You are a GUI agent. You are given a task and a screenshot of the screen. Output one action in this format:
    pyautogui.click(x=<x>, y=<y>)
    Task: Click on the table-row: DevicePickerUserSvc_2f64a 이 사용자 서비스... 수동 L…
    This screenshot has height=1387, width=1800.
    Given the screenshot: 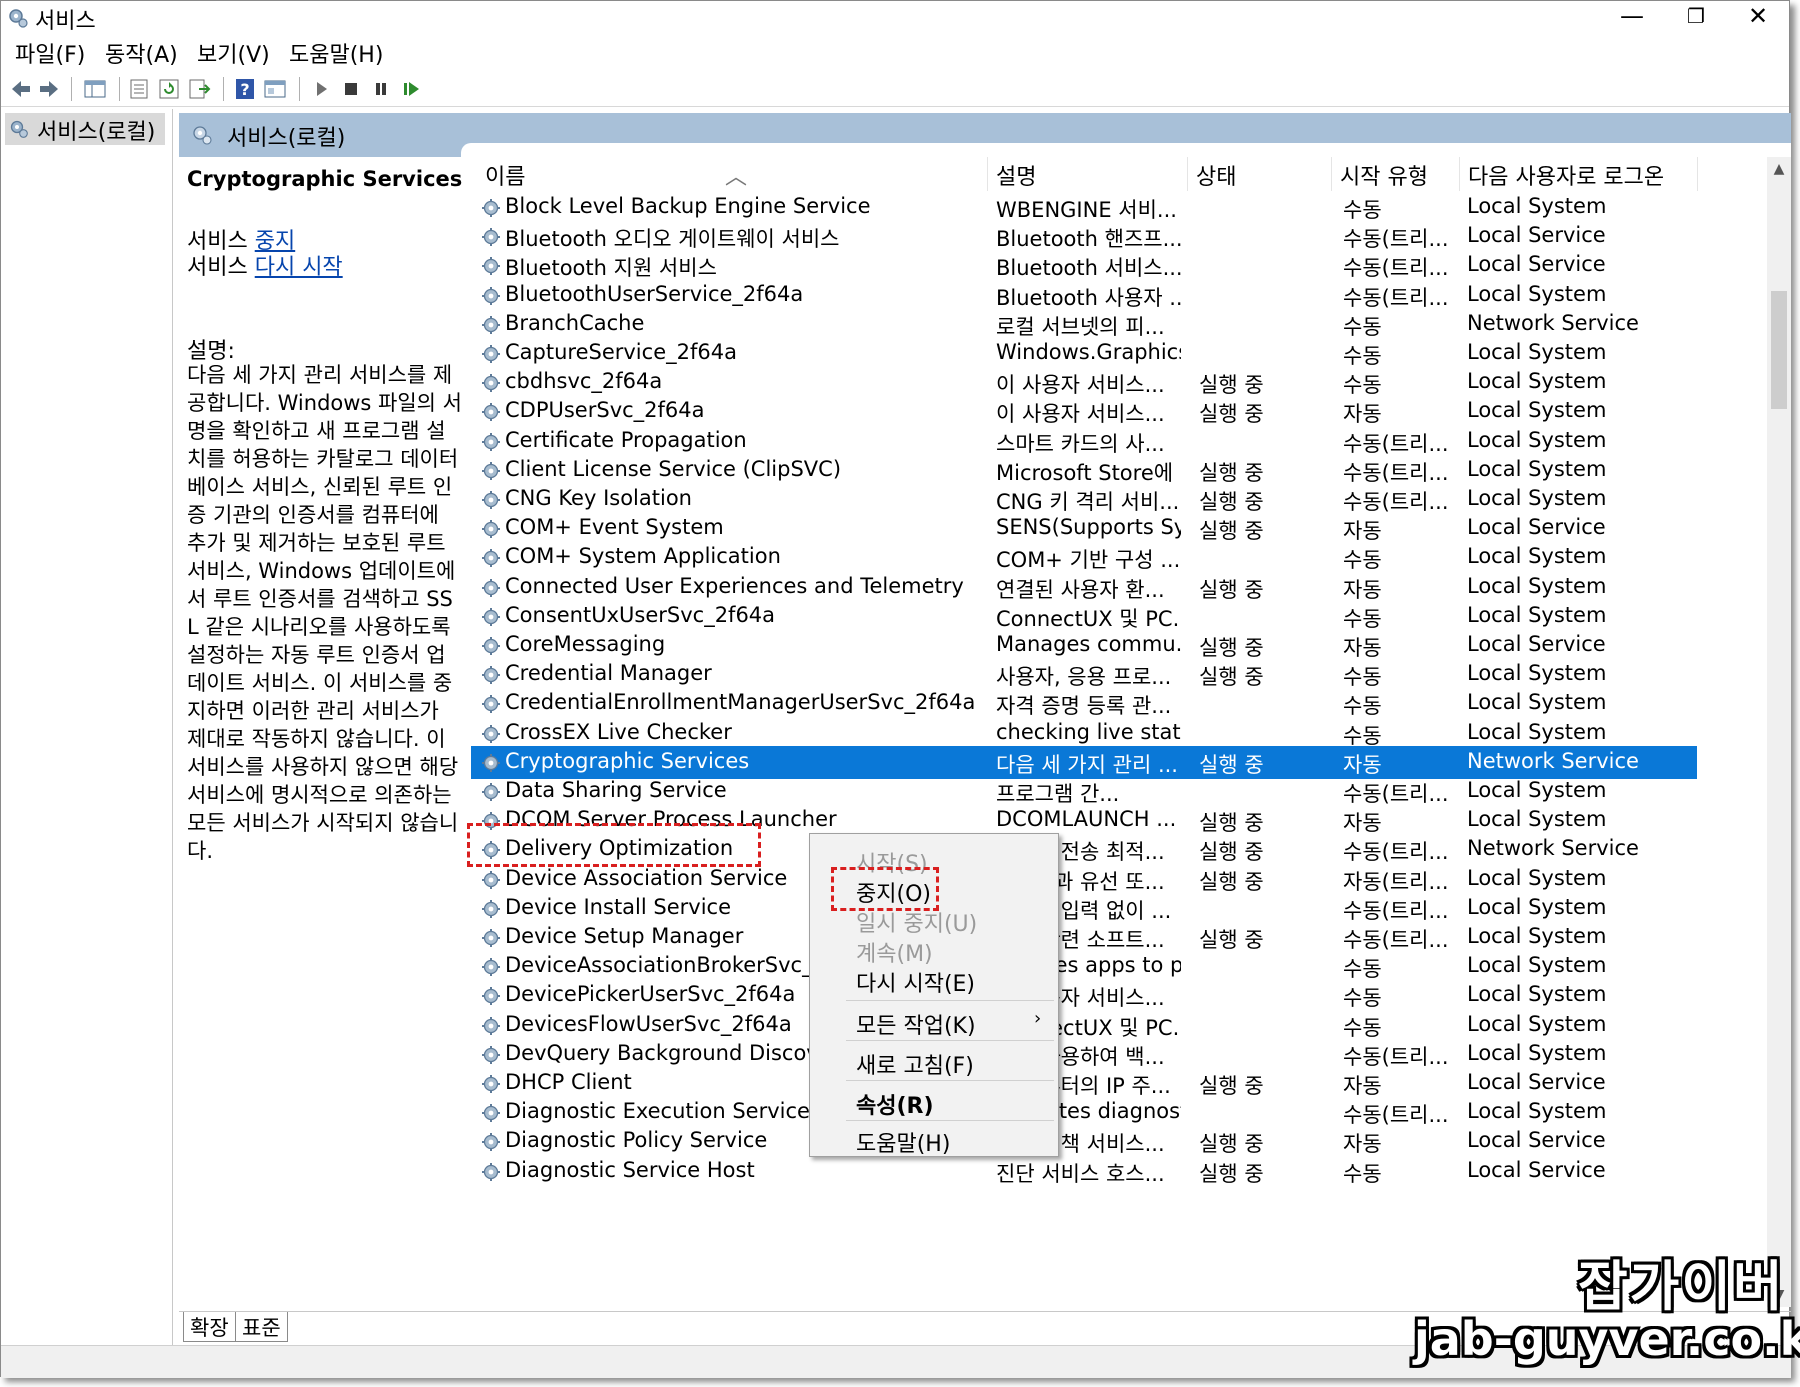 What is the action you would take?
    pyautogui.click(x=1084, y=995)
    